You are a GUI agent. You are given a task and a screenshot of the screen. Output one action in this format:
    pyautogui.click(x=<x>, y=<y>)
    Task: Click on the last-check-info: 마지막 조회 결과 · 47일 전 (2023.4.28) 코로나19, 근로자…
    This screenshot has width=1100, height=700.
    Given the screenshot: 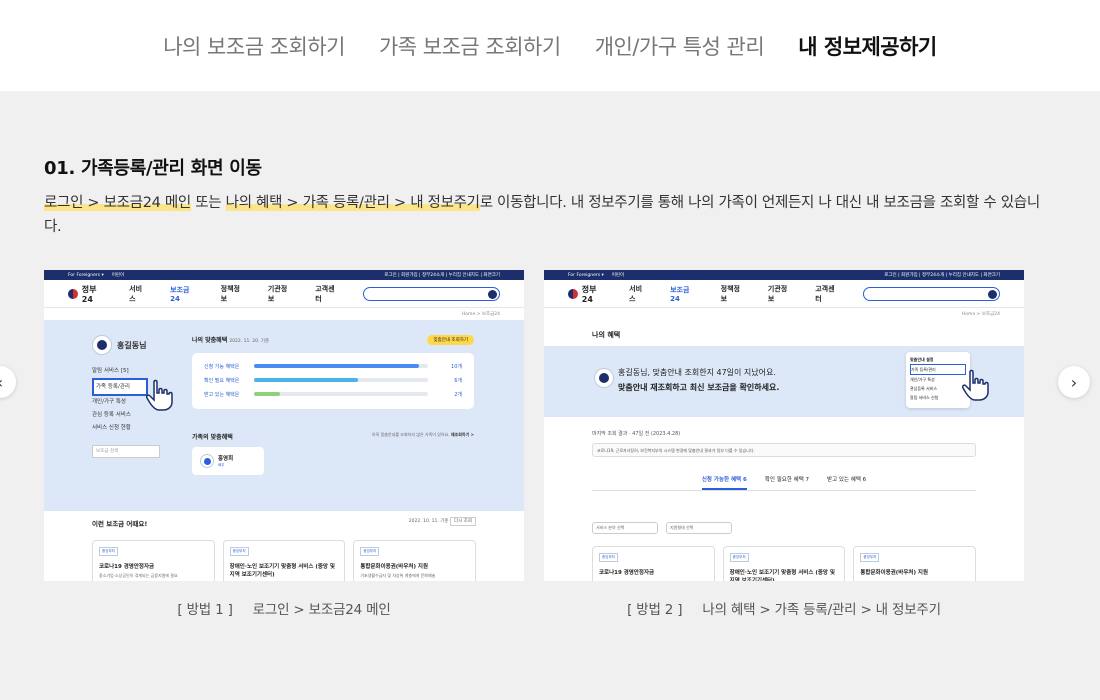 What is the action you would take?
    pyautogui.click(x=784, y=443)
    